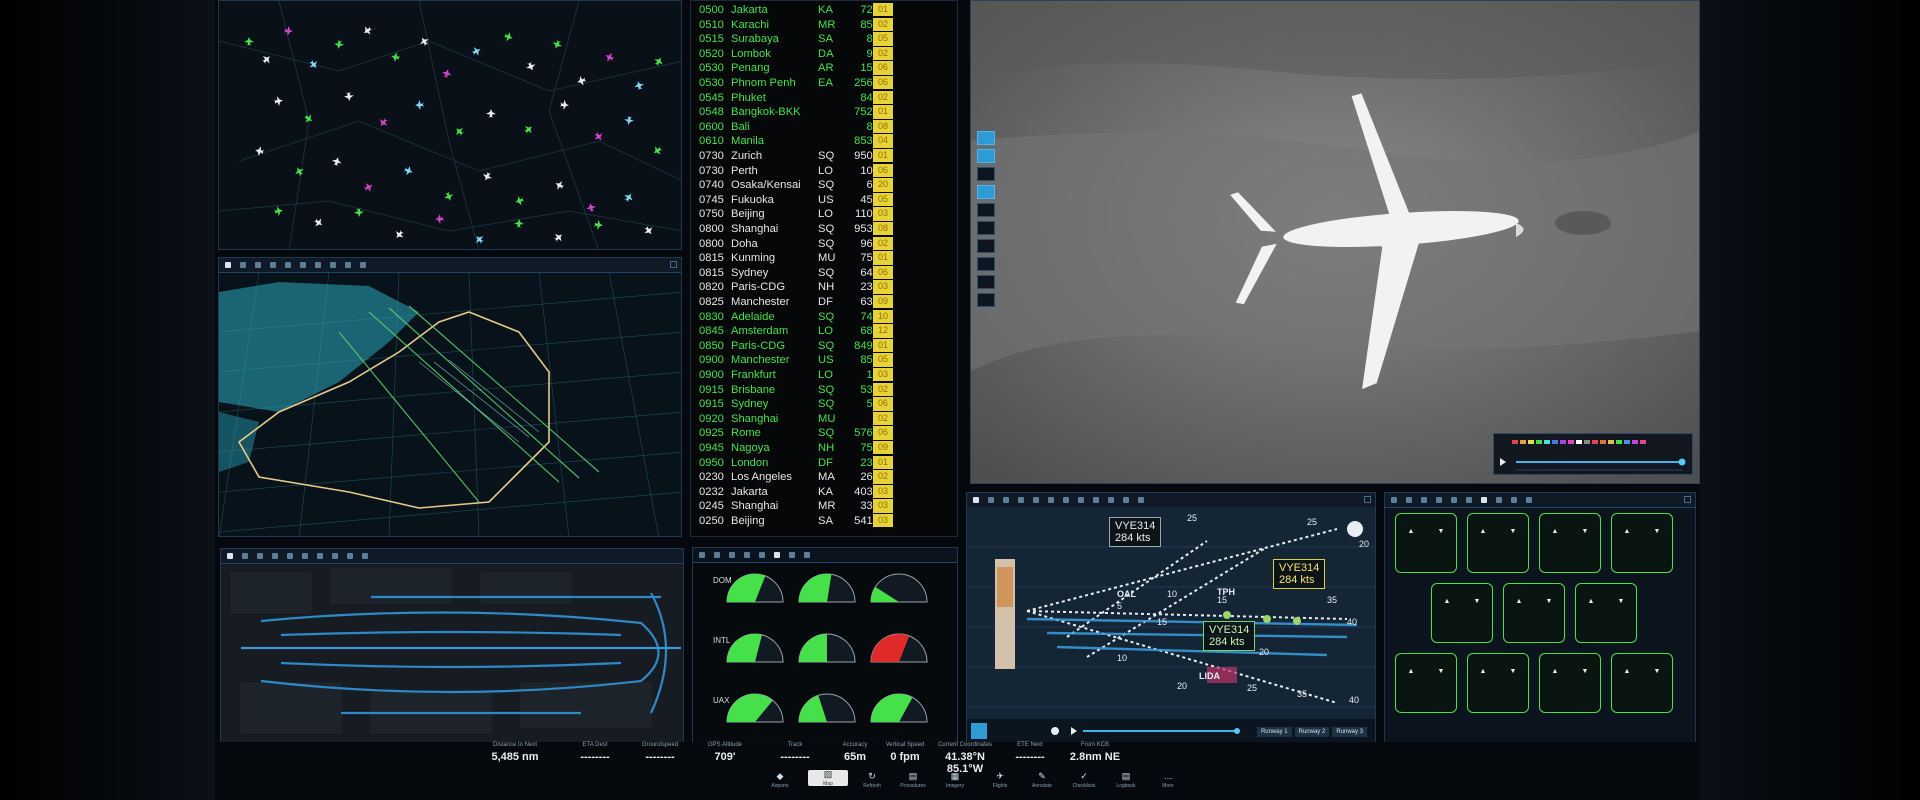  What do you see at coordinates (986, 282) in the screenshot?
I see `zoom-in-button` at bounding box center [986, 282].